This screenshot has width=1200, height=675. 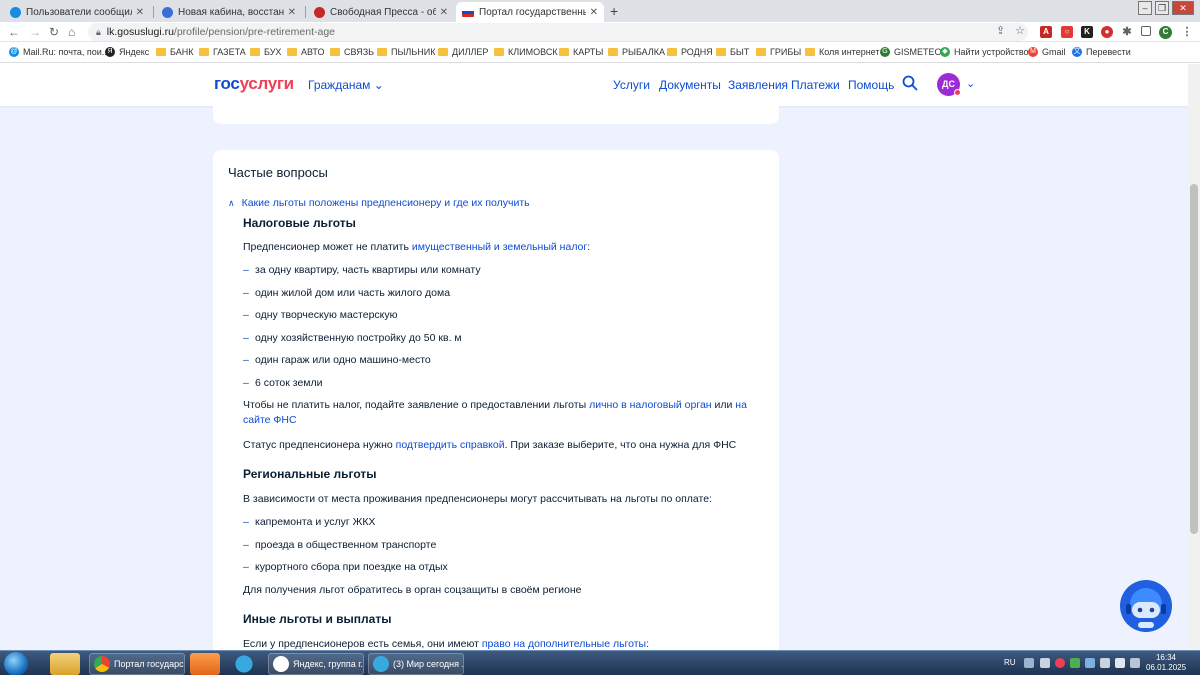 What do you see at coordinates (1107, 32) in the screenshot?
I see `adblock-extension-icon: ●` at bounding box center [1107, 32].